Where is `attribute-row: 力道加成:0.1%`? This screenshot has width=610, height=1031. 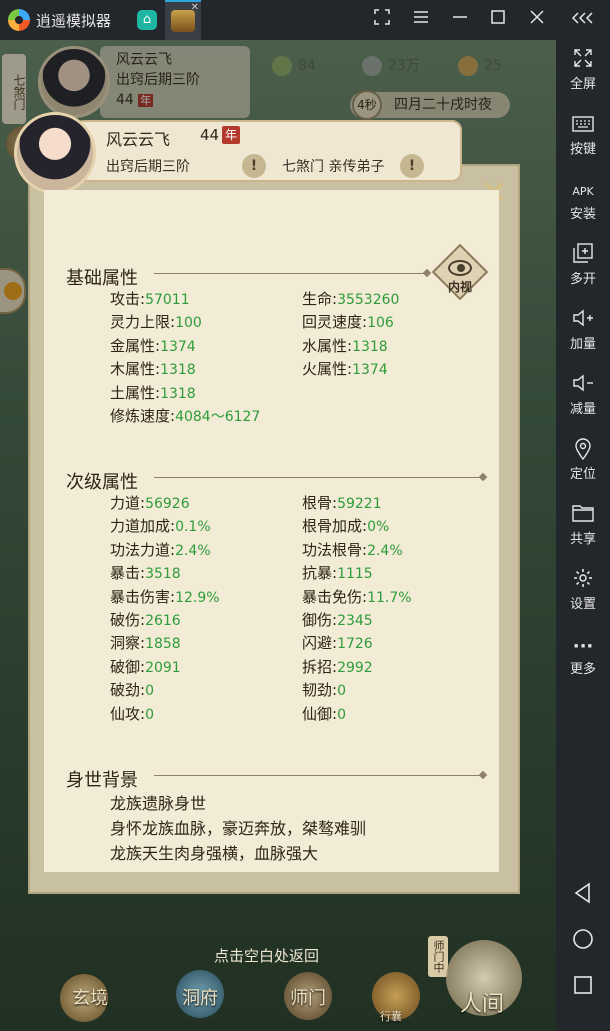
attribute-row: 力道加成:0.1% is located at coordinates (160, 527).